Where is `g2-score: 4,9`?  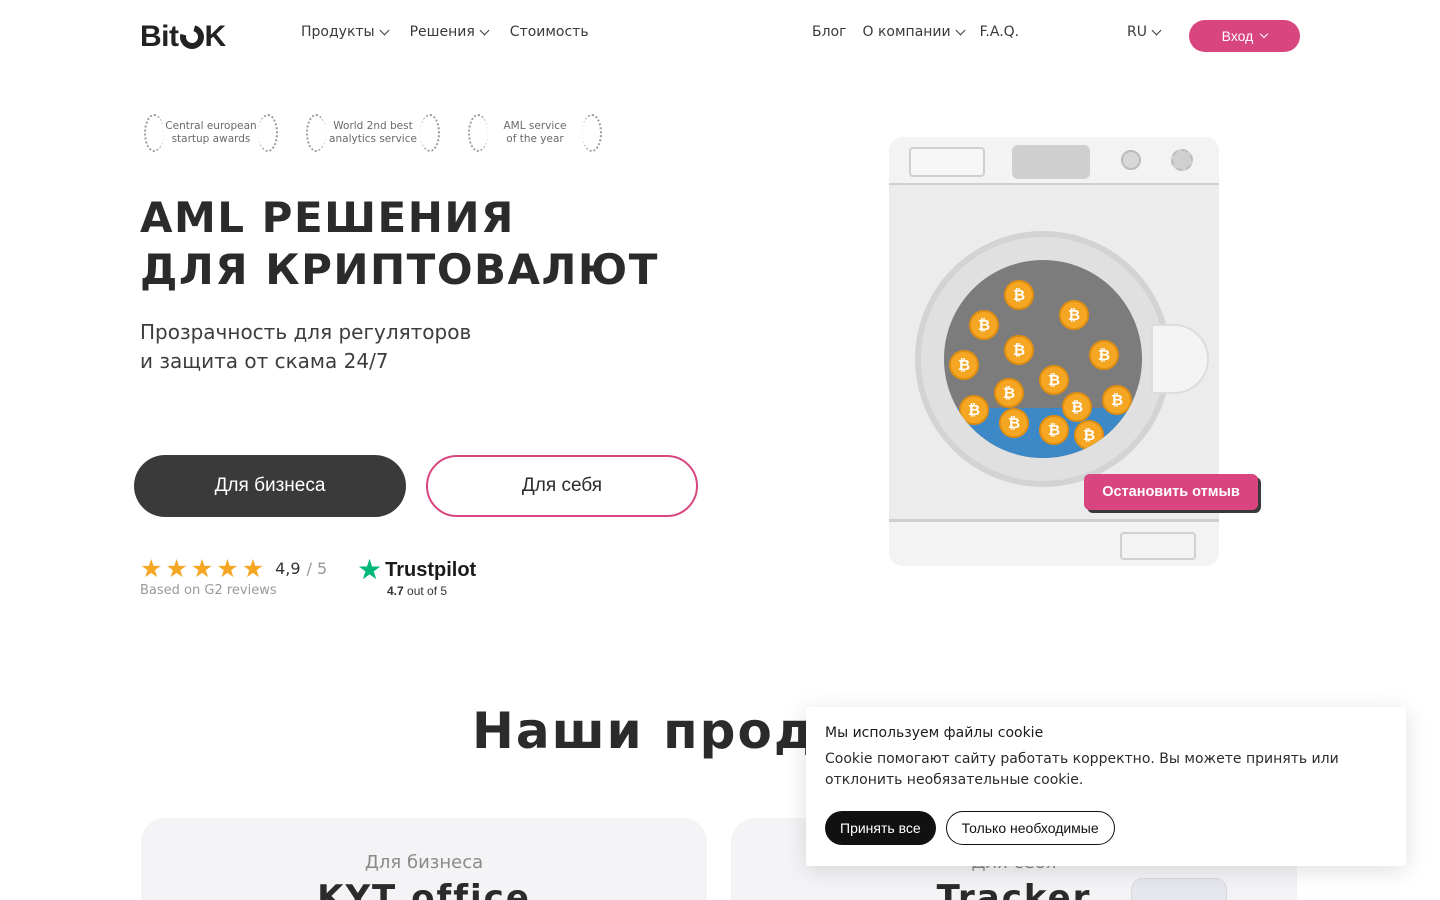 g2-score: 4,9 is located at coordinates (288, 568).